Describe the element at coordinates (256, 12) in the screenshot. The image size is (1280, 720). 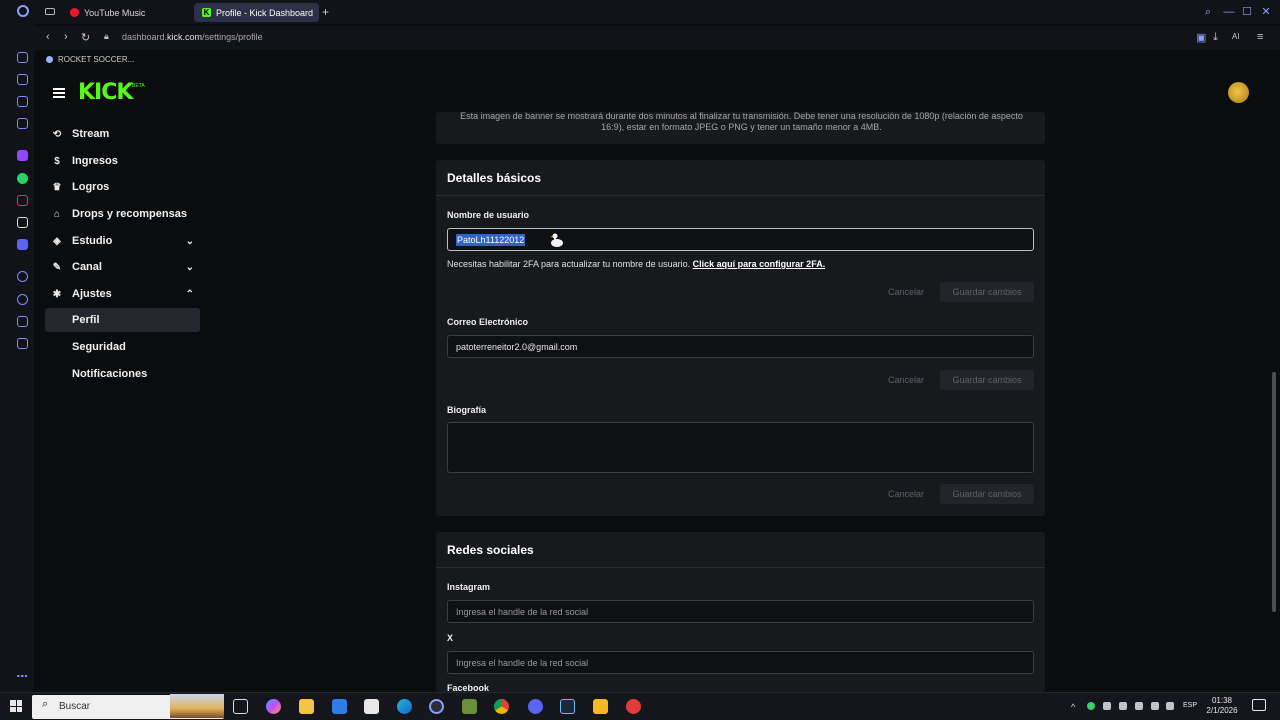
I see `tab-kick-dashboard: K Profile - Kick Dashboard` at that location.